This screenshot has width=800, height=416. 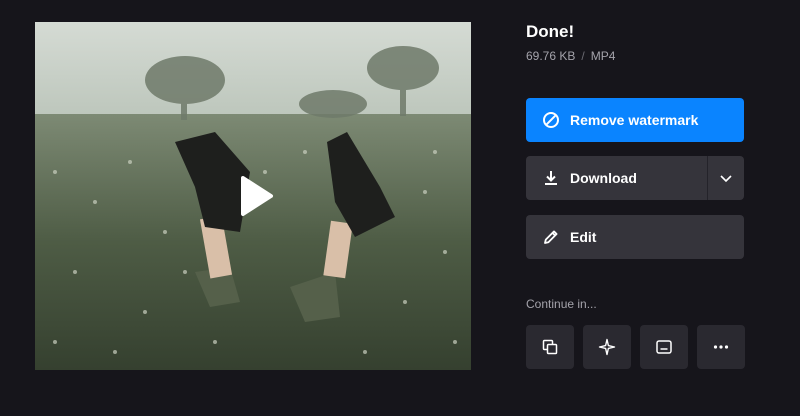 I want to click on file-format: MP4, so click(x=603, y=56).